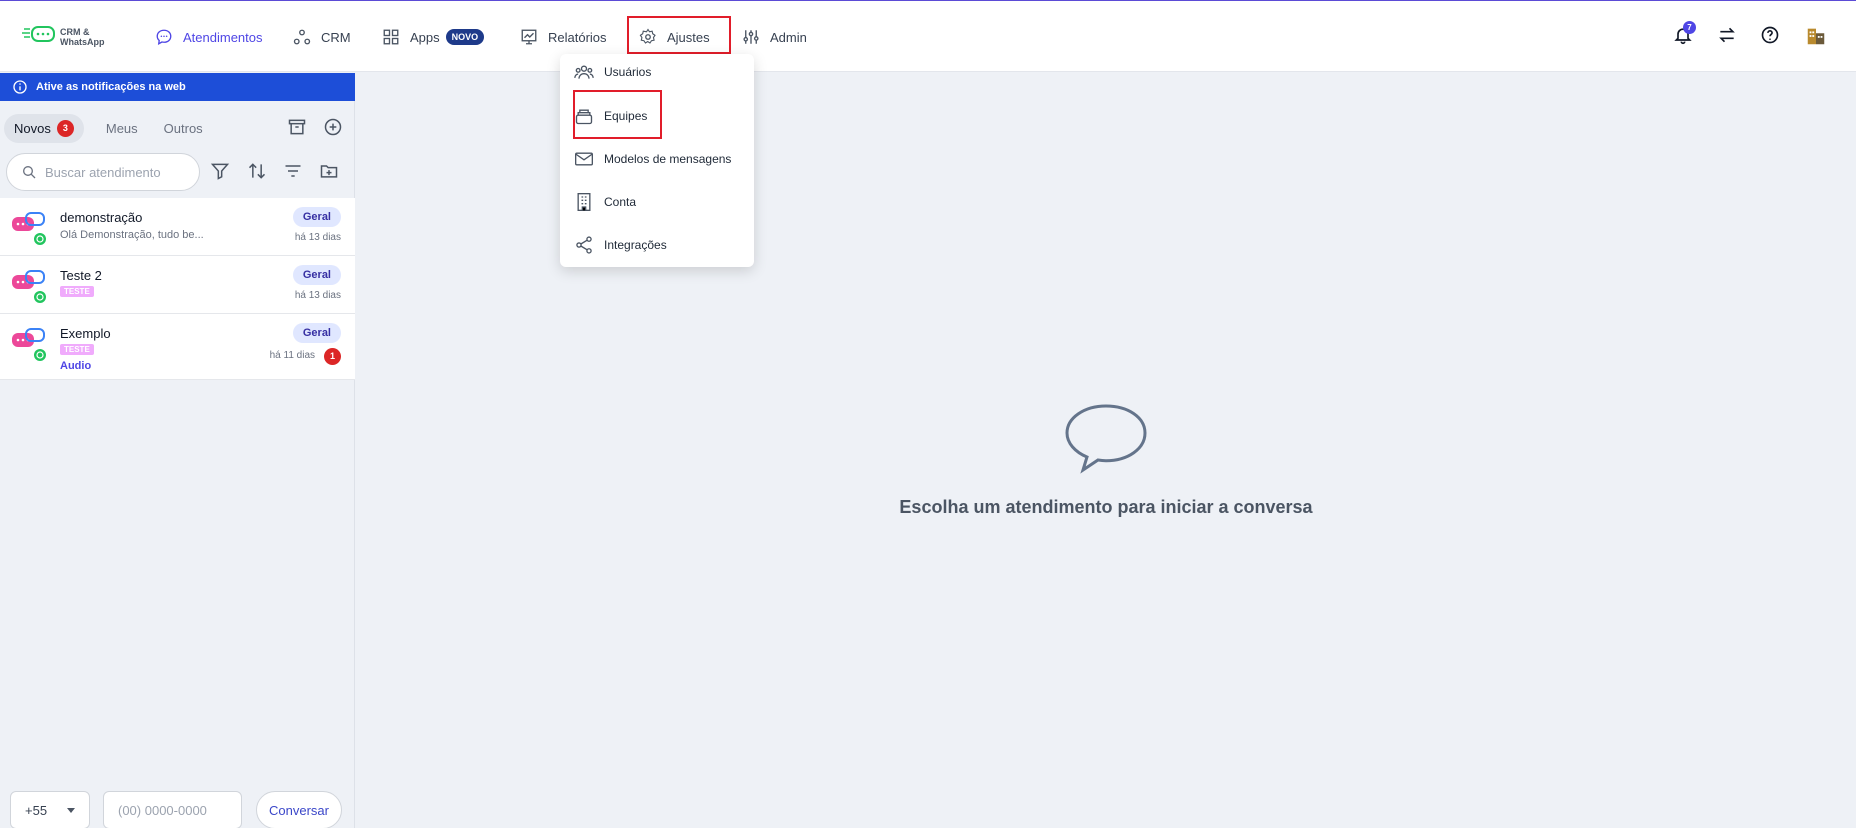  What do you see at coordinates (164, 37) in the screenshot?
I see `chat-icon` at bounding box center [164, 37].